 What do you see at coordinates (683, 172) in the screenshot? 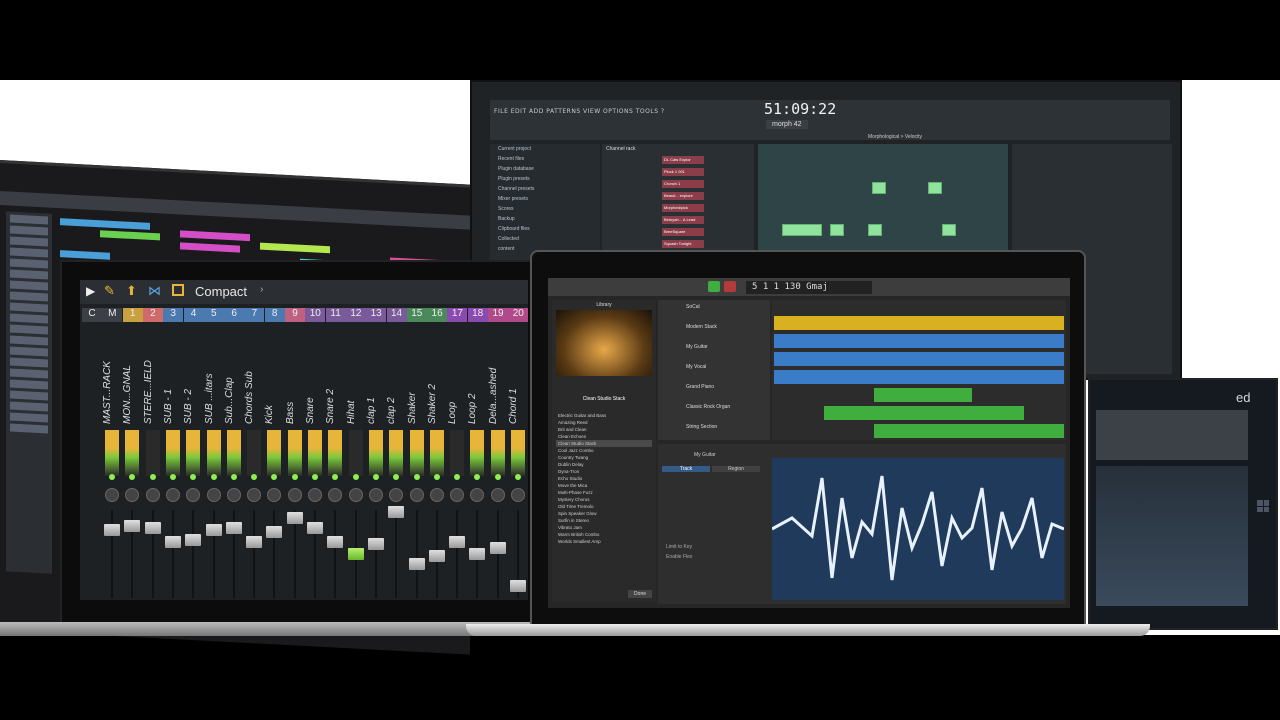
I see `channel-name: Pluck 1 001` at bounding box center [683, 172].